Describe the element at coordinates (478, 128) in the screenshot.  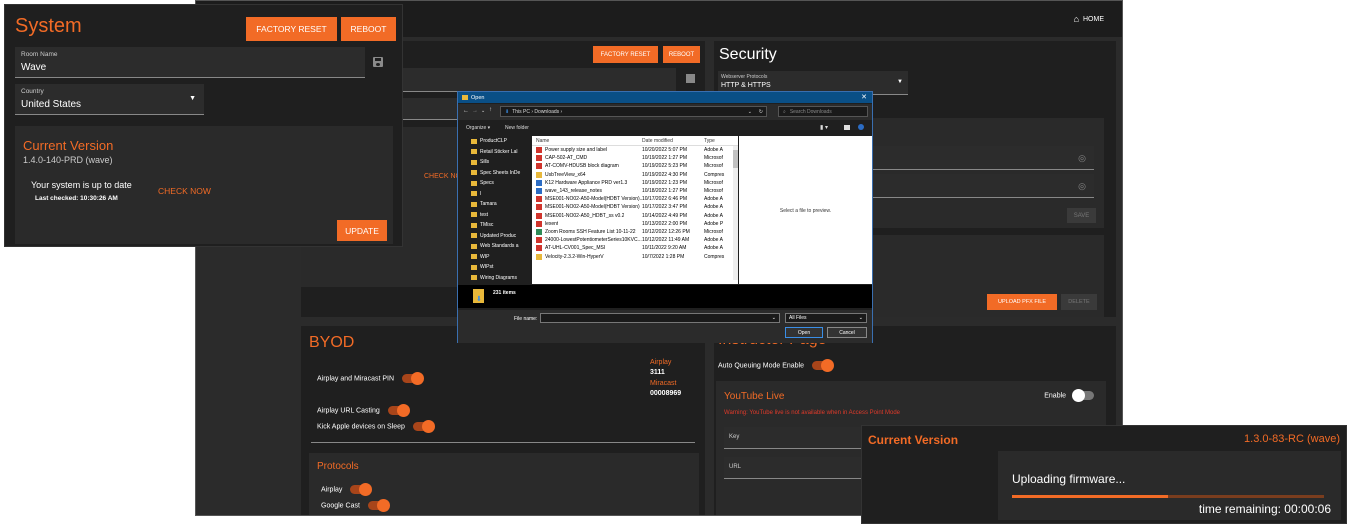
I see `organize-menu: Organize ▾` at that location.